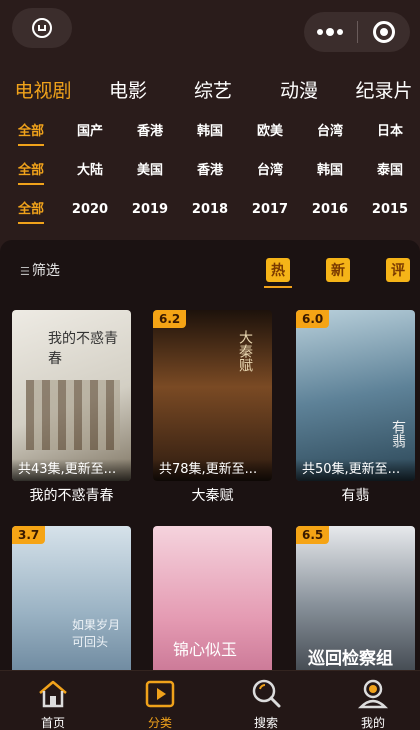 The width and height of the screenshot is (420, 730). Describe the element at coordinates (355, 496) in the screenshot. I see `card-title: 有翡` at that location.